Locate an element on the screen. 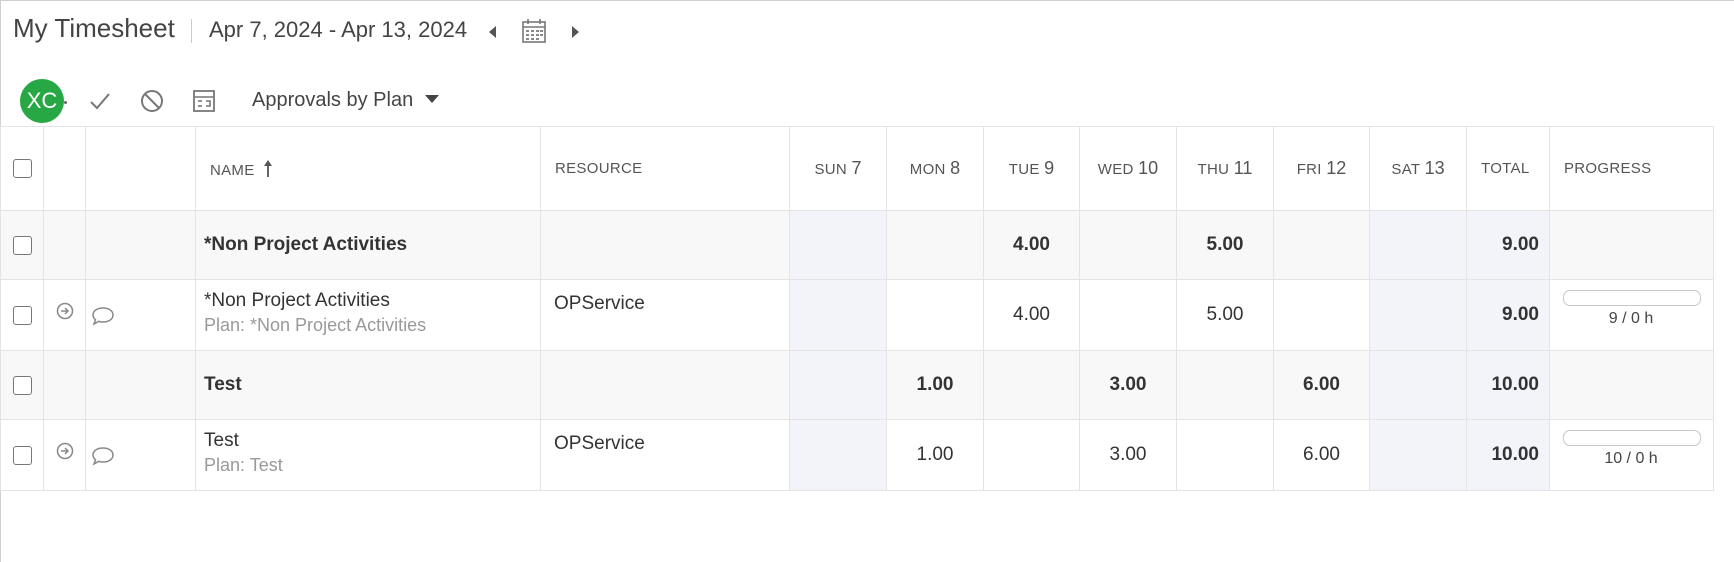  task-row: *Non Project Activities Plan is located at coordinates (857, 315).